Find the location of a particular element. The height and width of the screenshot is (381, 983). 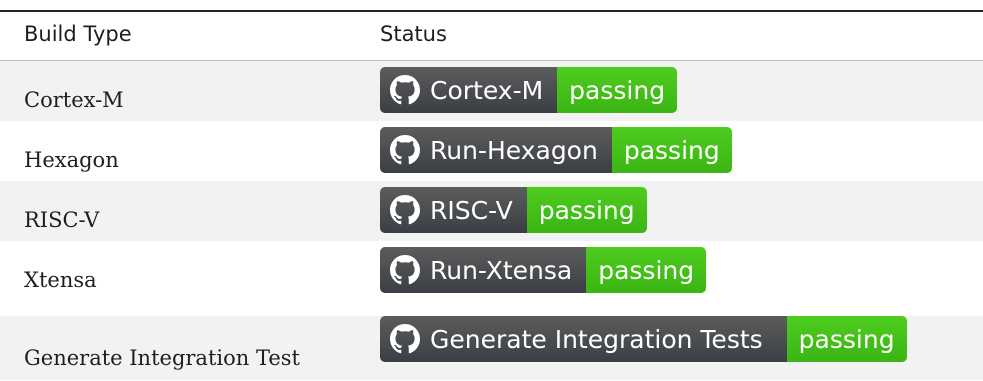

risc-v-status-badge: RISC-V passing is located at coordinates (513, 210).